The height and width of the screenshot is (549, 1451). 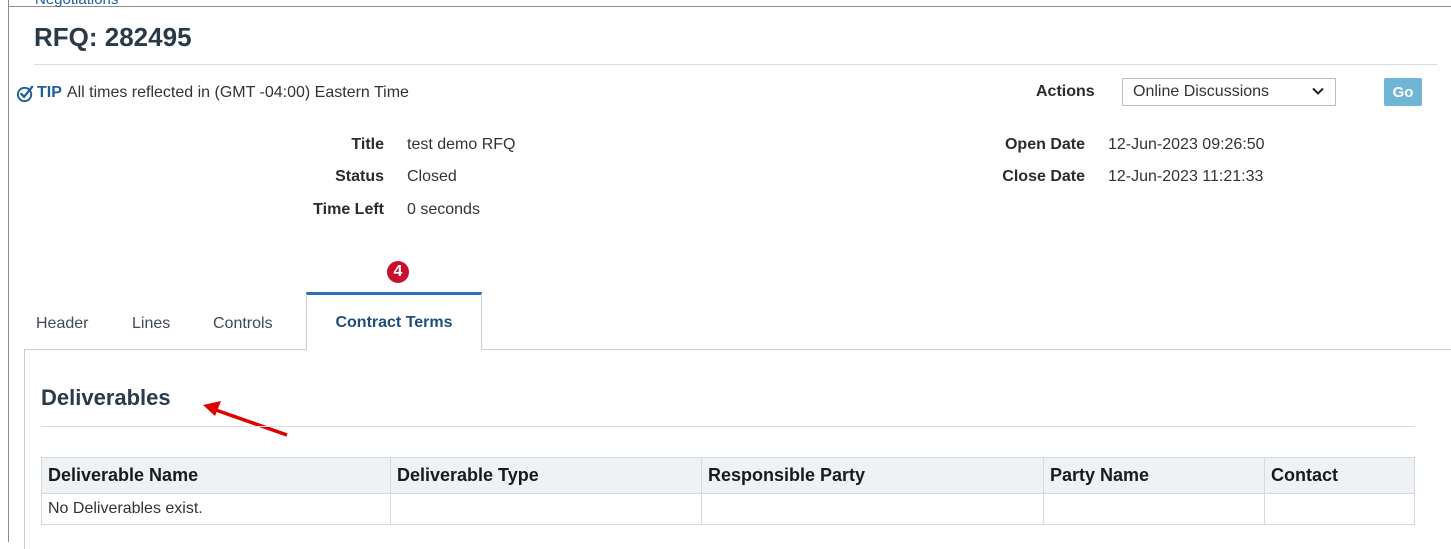 I want to click on status-value: Closed, so click(x=432, y=176).